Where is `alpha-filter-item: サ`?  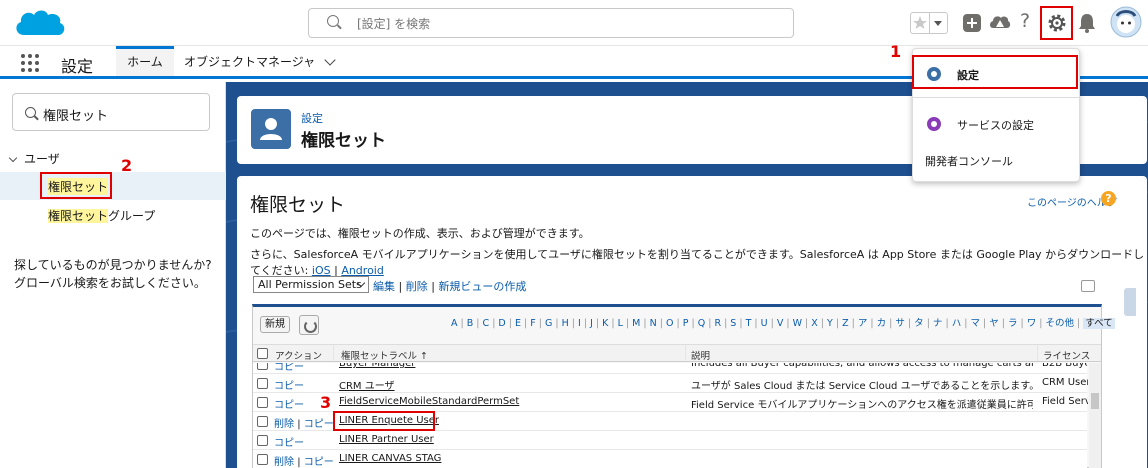
alpha-filter-item: サ is located at coordinates (900, 323).